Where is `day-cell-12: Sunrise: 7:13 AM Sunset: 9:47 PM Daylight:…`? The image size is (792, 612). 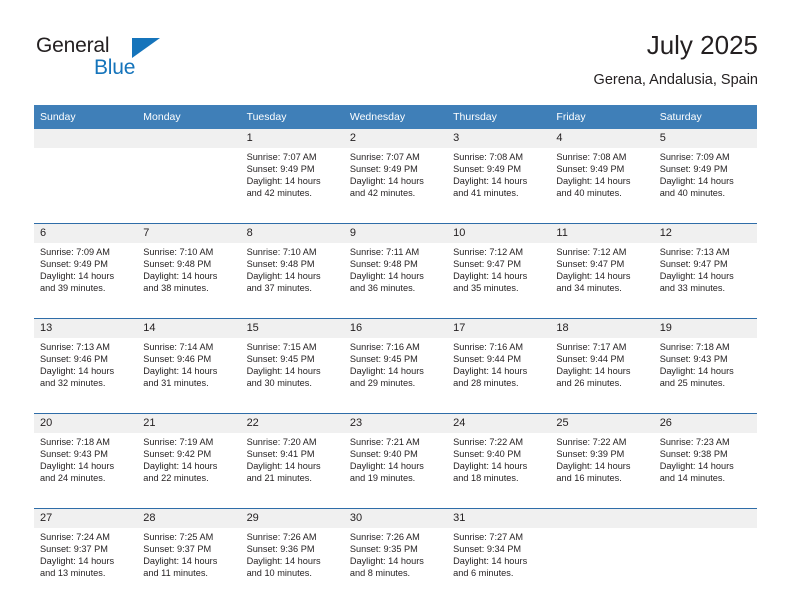 day-cell-12: Sunrise: 7:13 AM Sunset: 9:47 PM Daylight:… is located at coordinates (705, 280).